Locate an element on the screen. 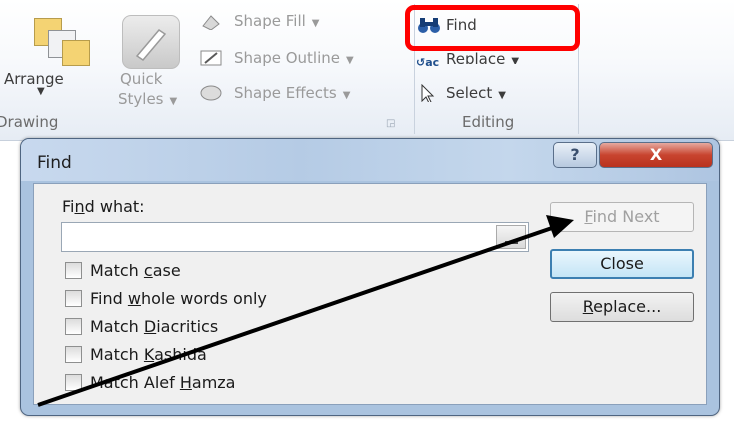  find-what-input is located at coordinates (295, 237).